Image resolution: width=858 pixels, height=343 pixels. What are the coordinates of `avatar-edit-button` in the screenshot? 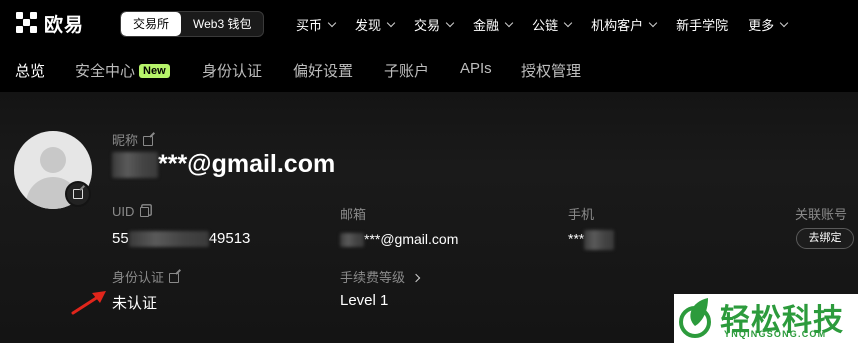 It's located at (78, 194).